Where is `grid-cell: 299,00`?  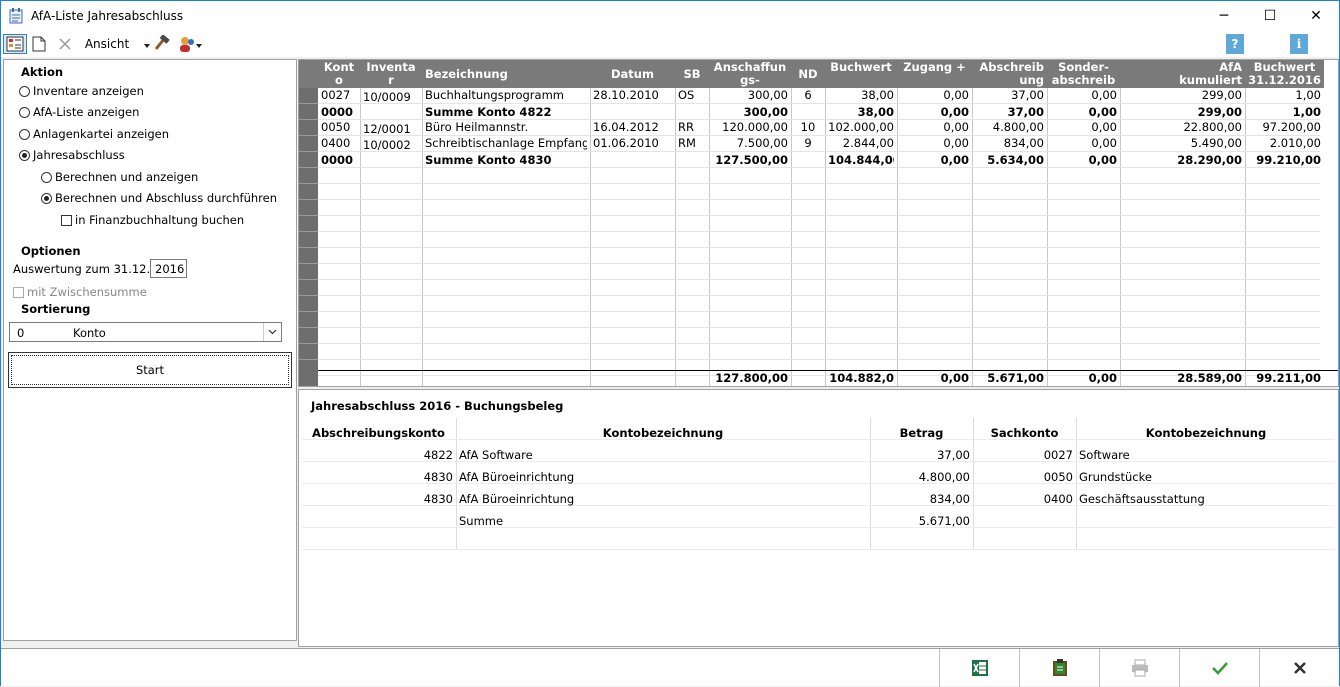
grid-cell: 299,00 is located at coordinates (1182, 113).